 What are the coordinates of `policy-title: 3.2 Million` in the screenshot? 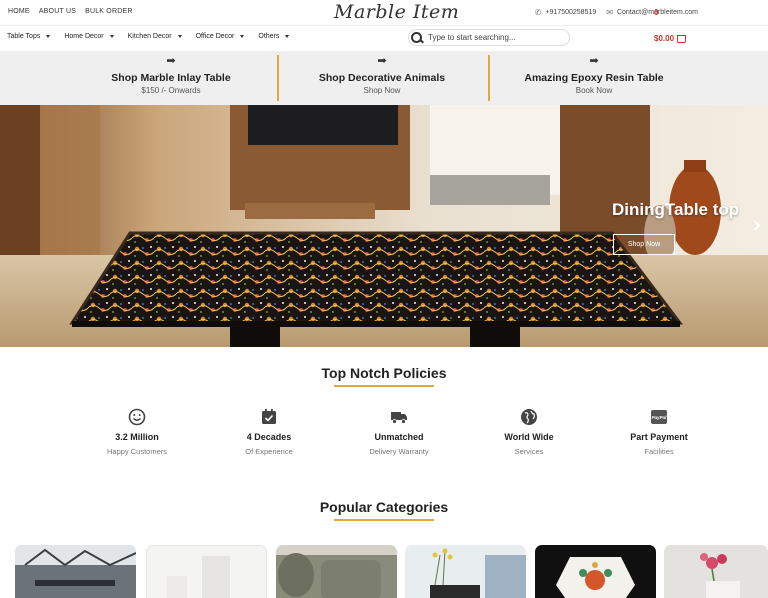 It's located at (137, 437).